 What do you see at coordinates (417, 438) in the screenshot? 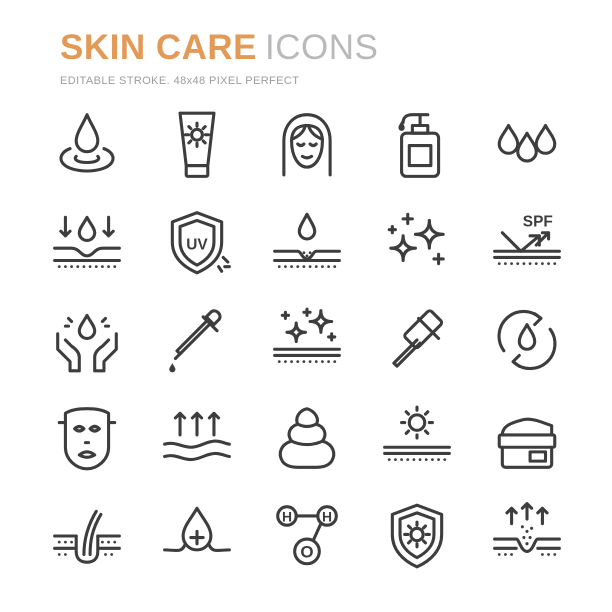
I see `sun-over-skin-icon` at bounding box center [417, 438].